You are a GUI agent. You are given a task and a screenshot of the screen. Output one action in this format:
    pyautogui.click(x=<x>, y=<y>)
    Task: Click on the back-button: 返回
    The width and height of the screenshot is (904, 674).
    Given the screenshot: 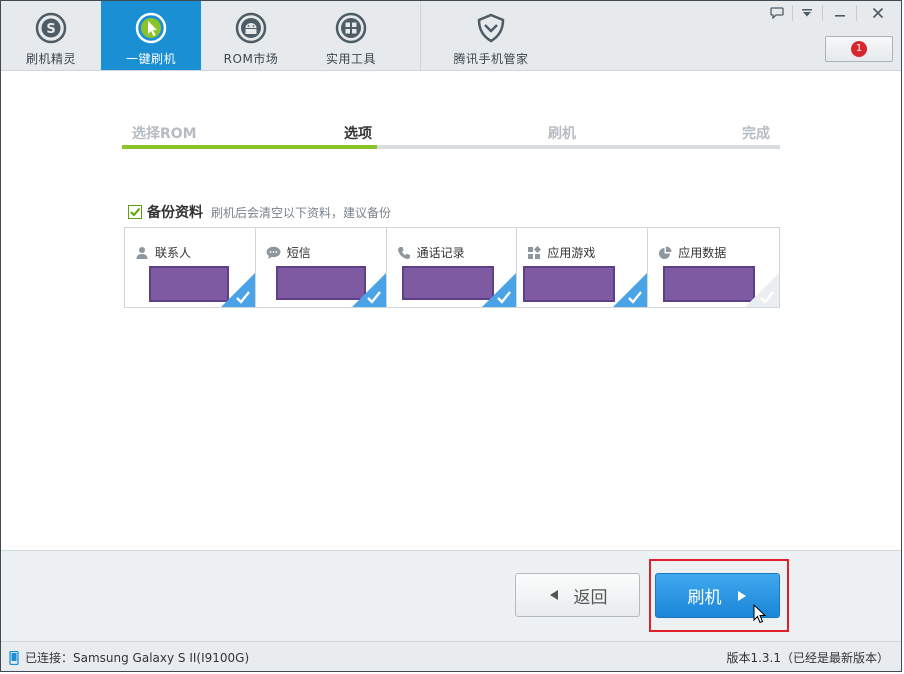 What is the action you would take?
    pyautogui.click(x=577, y=595)
    